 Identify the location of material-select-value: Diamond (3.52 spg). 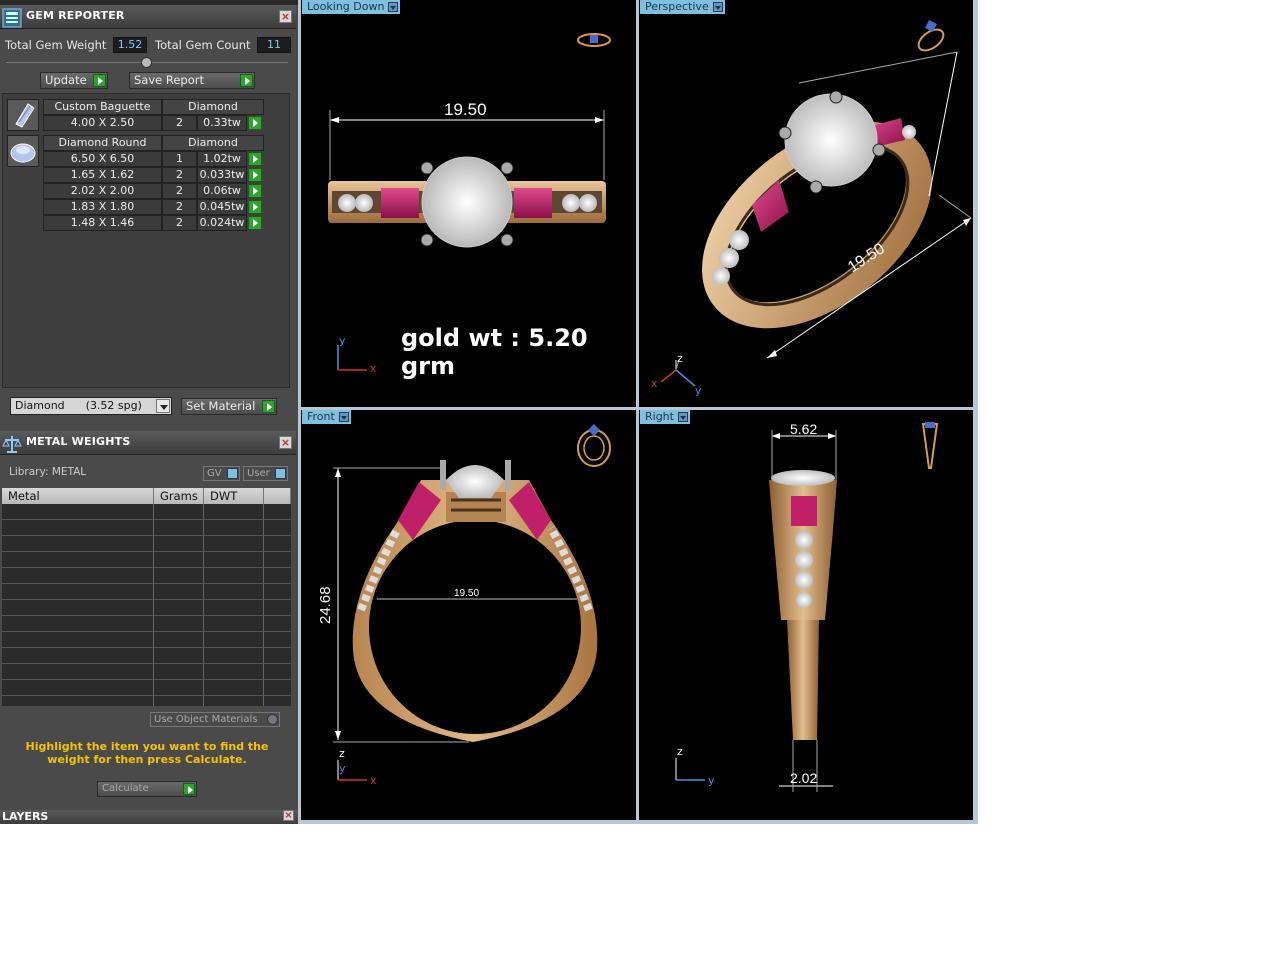
(78, 405).